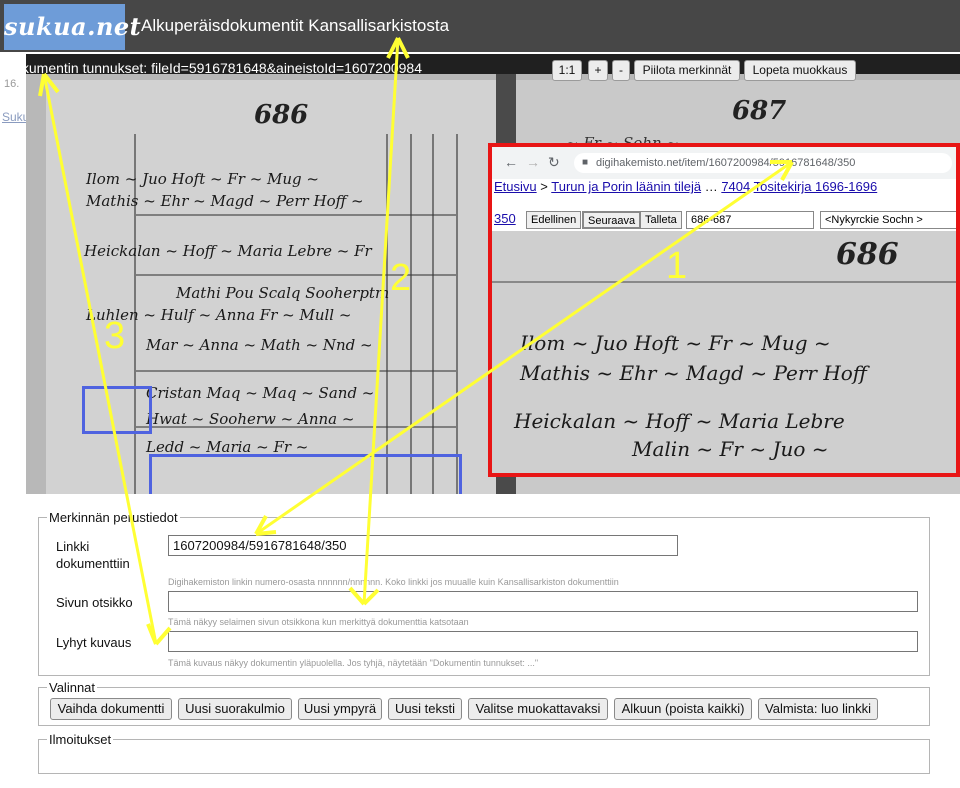 The height and width of the screenshot is (788, 960). What do you see at coordinates (538, 709) in the screenshot?
I see `select-for-edit-button: Valitse muokattavaksi` at bounding box center [538, 709].